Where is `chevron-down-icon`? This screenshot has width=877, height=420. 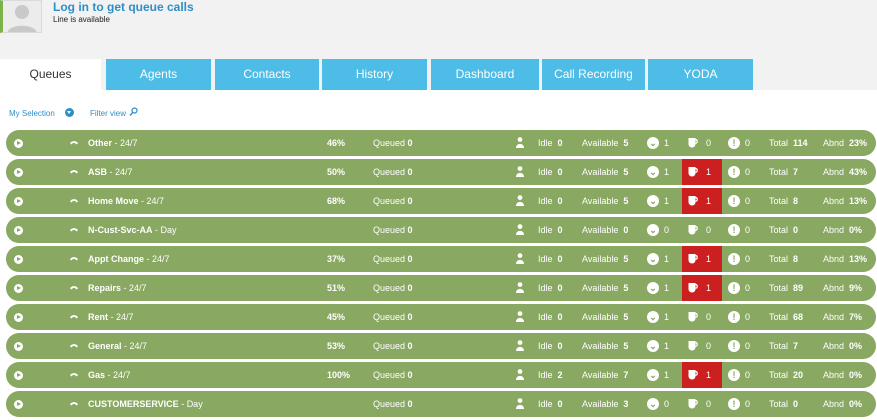
chevron-down-icon is located at coordinates (69, 112).